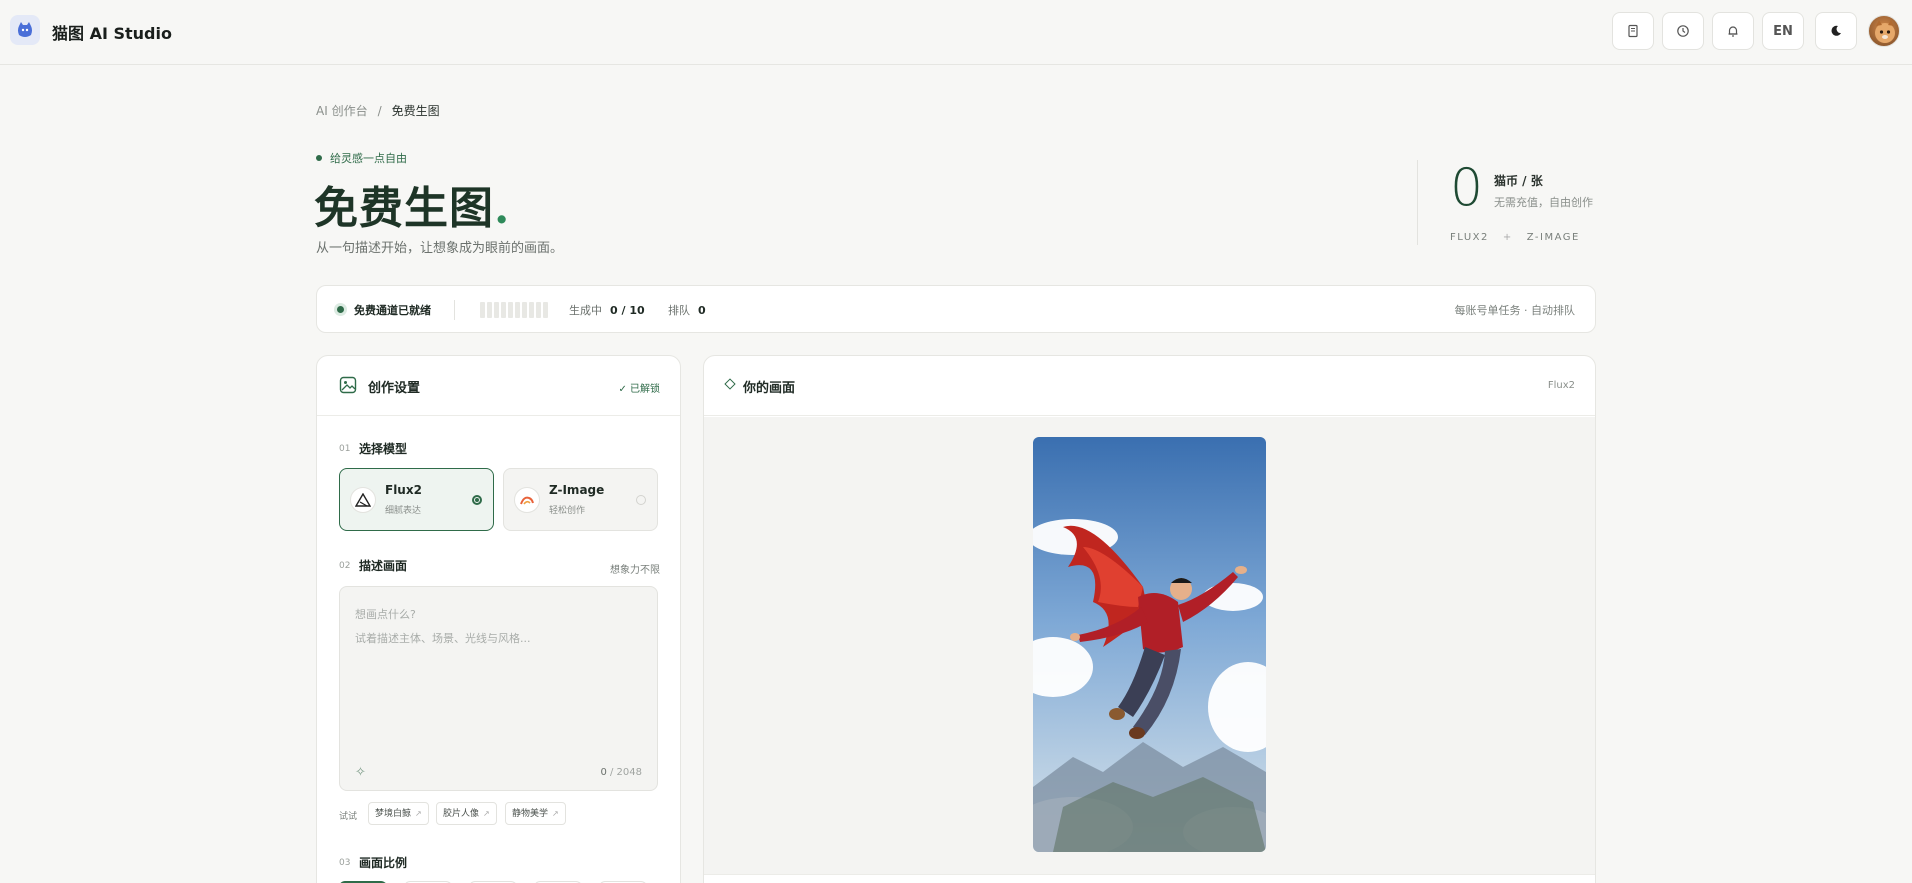 Image resolution: width=1912 pixels, height=883 pixels. Describe the element at coordinates (679, 310) in the screenshot. I see `queue-label: 排队` at that location.